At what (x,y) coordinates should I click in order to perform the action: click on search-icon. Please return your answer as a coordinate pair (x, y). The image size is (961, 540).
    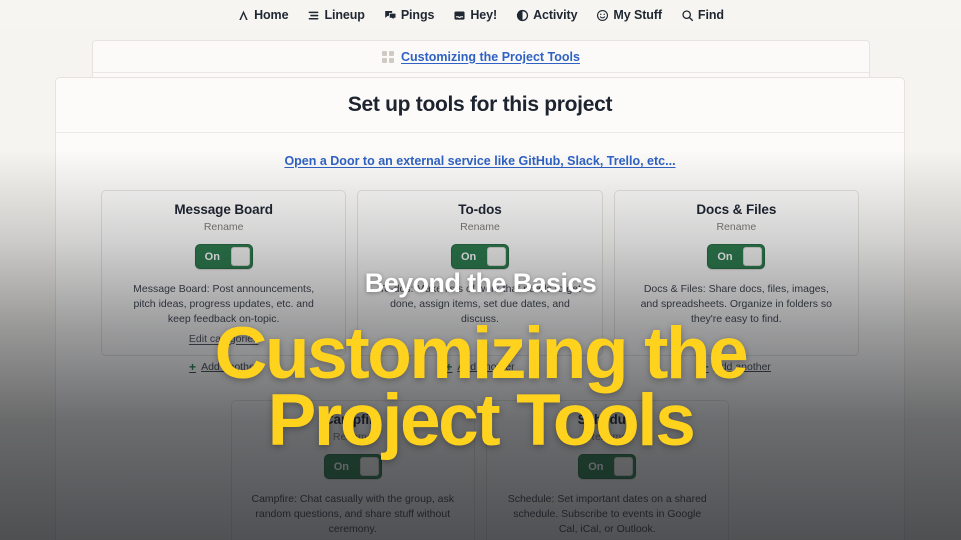
    Looking at the image, I should click on (687, 15).